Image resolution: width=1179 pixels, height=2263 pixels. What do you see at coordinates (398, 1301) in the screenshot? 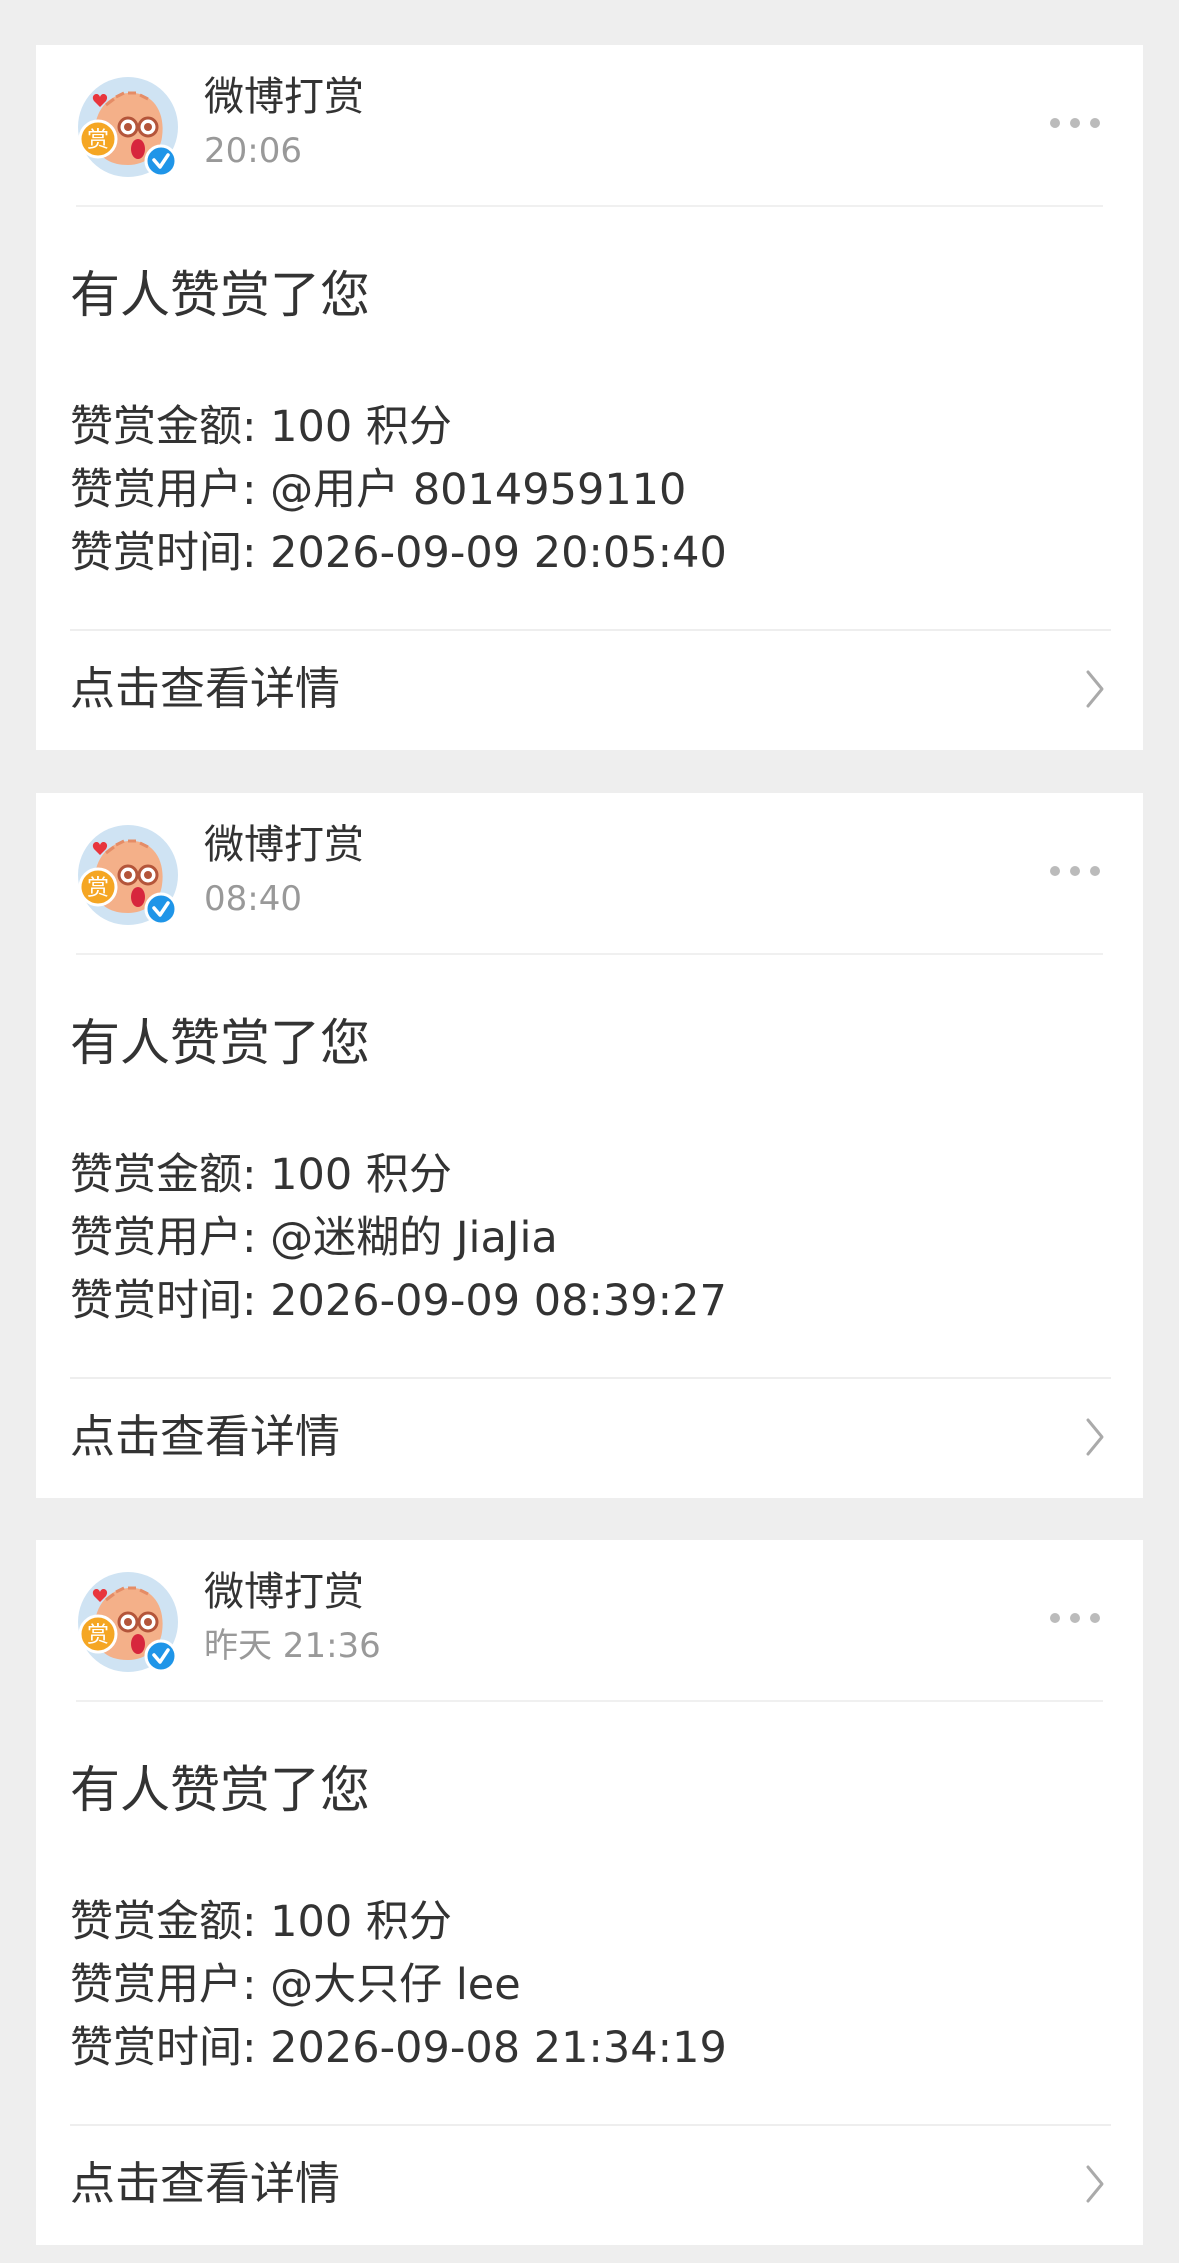
I see `tip-time: 赞赏时间: 2026-09-09 08:39:27` at bounding box center [398, 1301].